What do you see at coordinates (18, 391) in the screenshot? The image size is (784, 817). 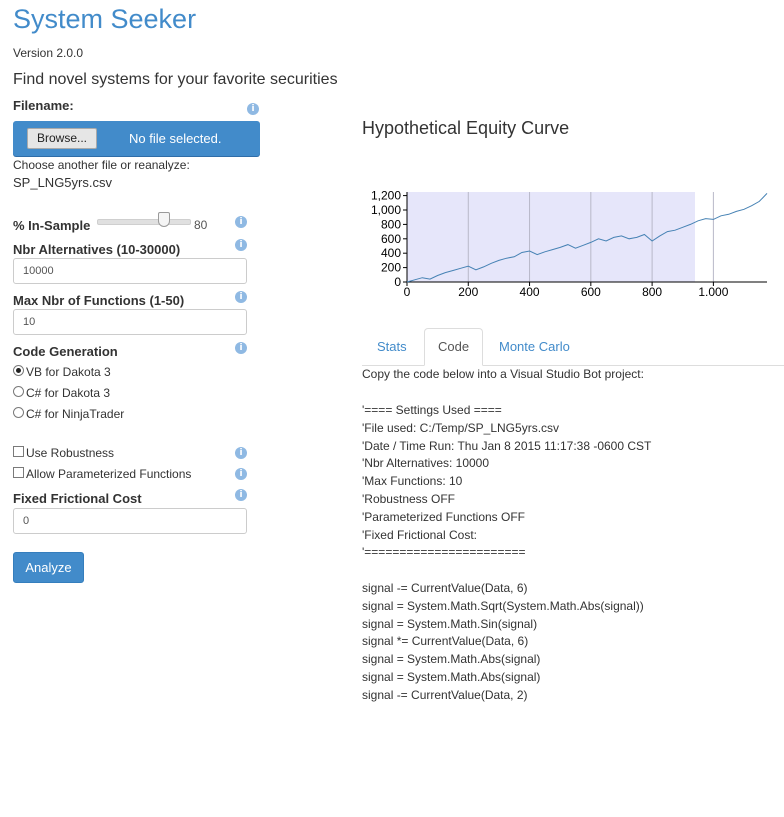 I see `radio-cs-dakota` at bounding box center [18, 391].